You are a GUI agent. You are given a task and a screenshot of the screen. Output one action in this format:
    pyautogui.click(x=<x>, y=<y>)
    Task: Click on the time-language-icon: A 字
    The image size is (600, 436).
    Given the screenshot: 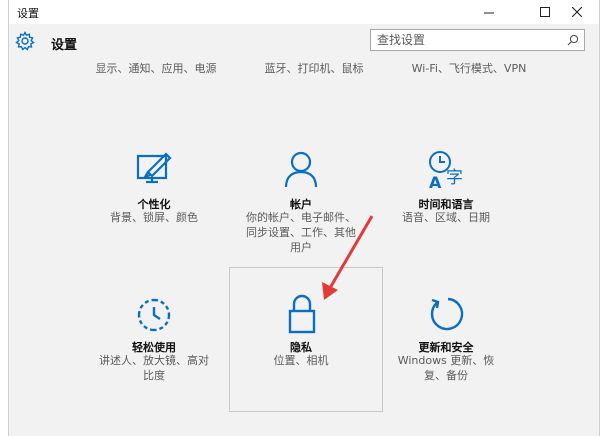 What is the action you would take?
    pyautogui.click(x=446, y=170)
    